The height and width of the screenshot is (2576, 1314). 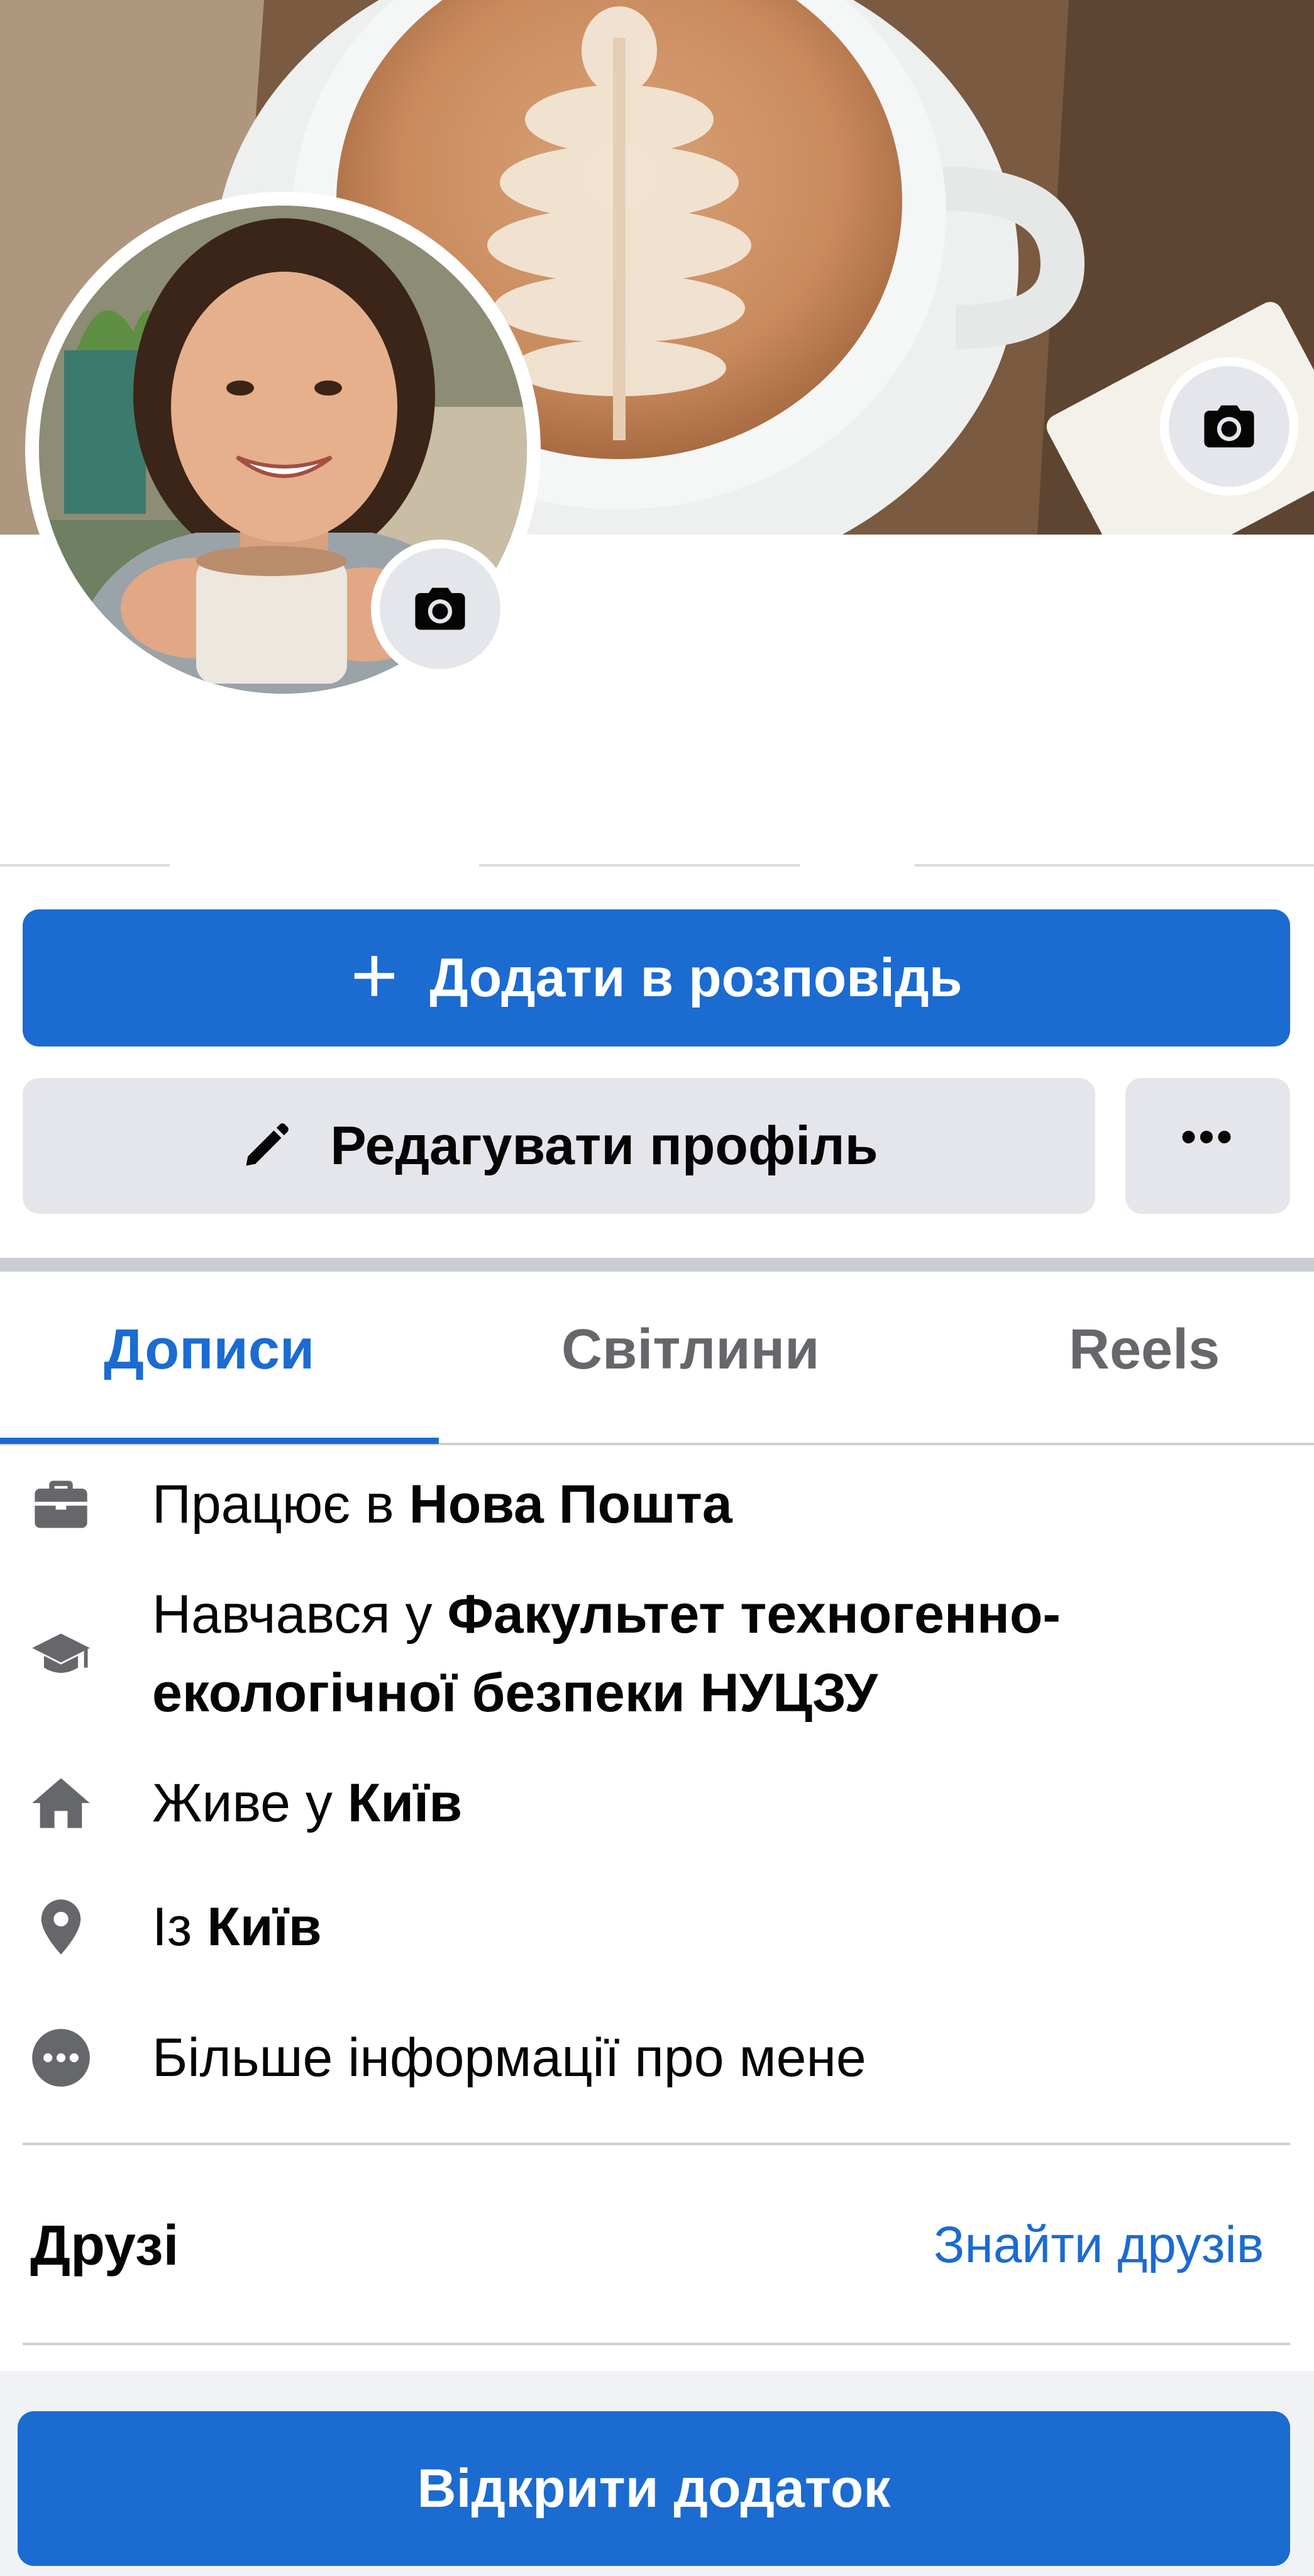 I want to click on section-separator, so click(x=657, y=1265).